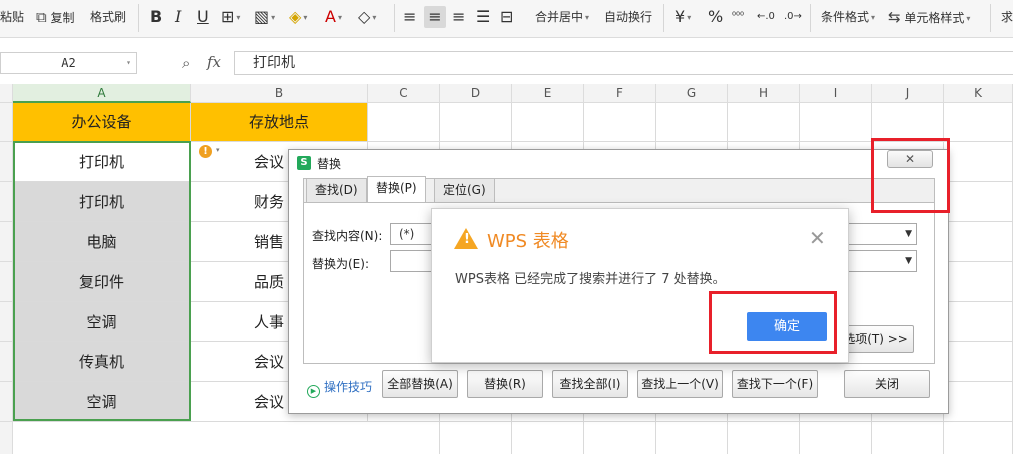 This screenshot has height=454, width=1013. What do you see at coordinates (333, 17) in the screenshot?
I see `font-color-icon: A ▾` at bounding box center [333, 17].